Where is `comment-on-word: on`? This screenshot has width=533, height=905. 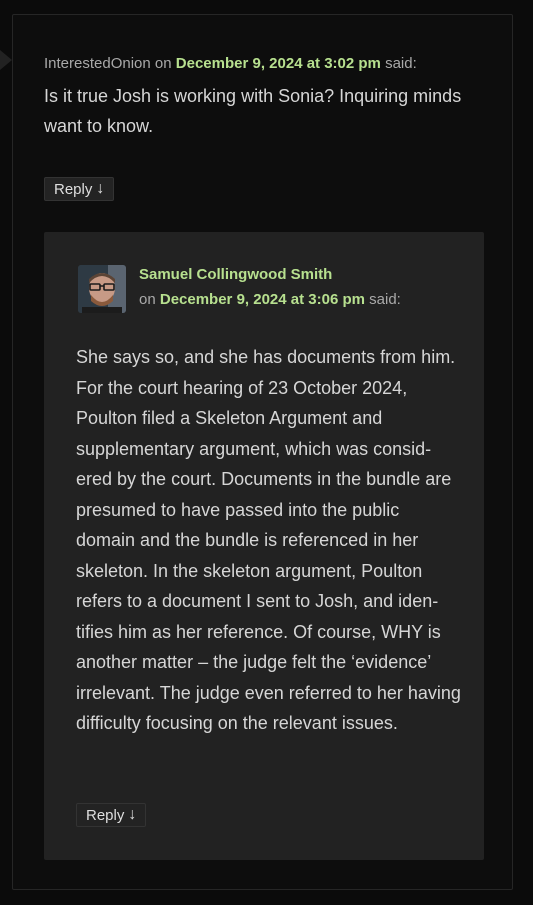 comment-on-word: on is located at coordinates (163, 63).